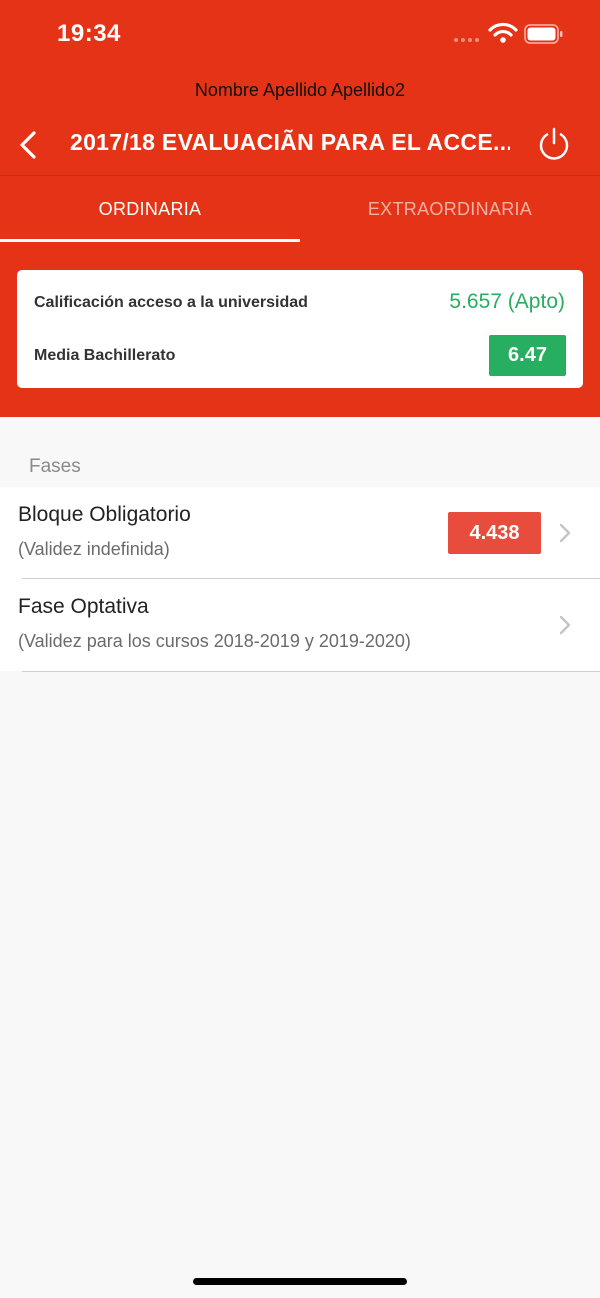 The image size is (600, 1298). I want to click on user-name: Nombre Apellido Apellido2, so click(300, 90).